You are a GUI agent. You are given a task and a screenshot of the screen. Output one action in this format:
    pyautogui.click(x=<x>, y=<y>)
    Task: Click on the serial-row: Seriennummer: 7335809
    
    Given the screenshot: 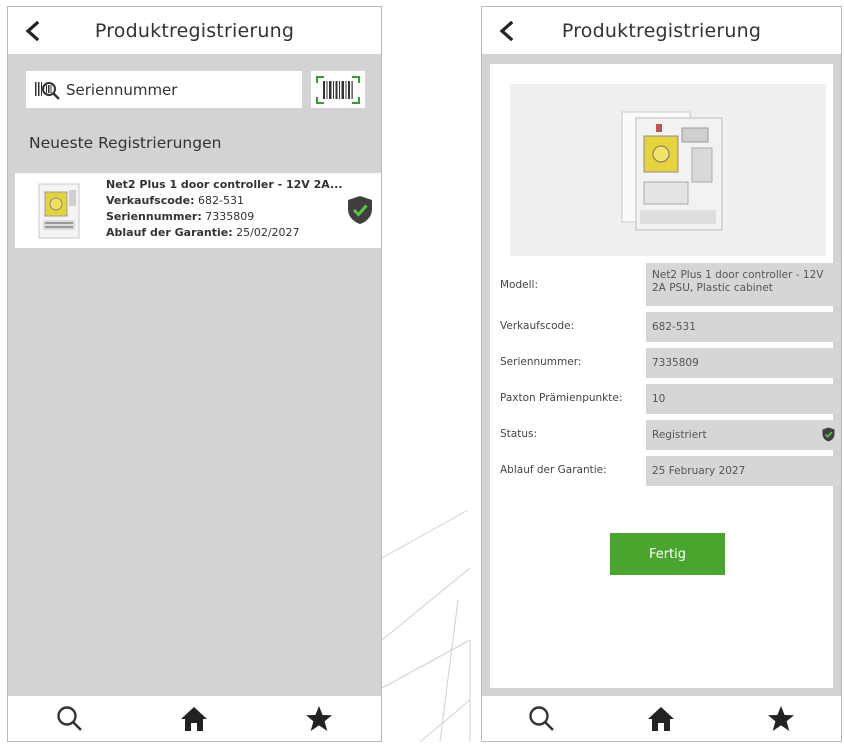 What is the action you would take?
    pyautogui.click(x=670, y=363)
    